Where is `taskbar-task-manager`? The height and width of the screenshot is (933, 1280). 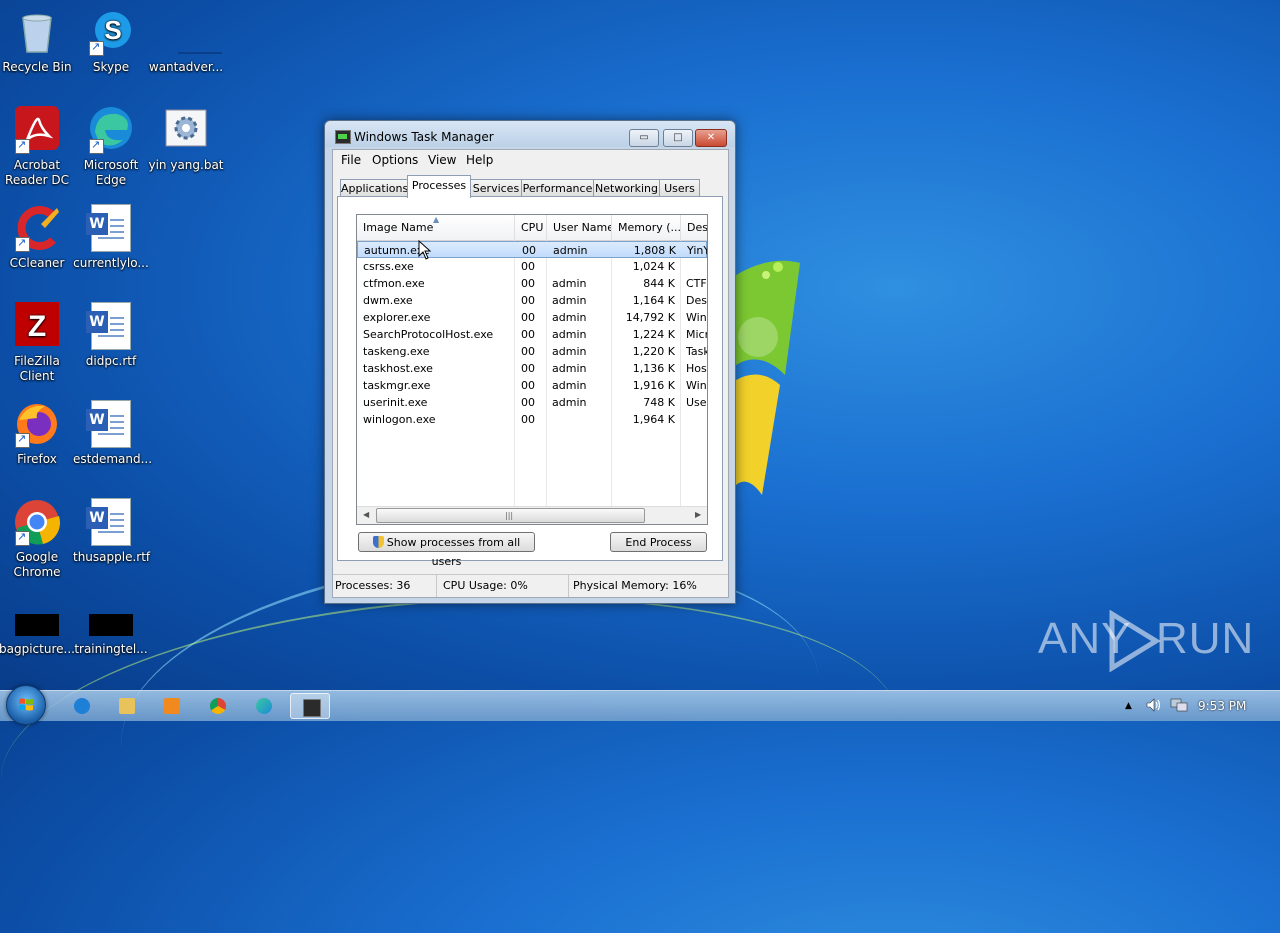
taskbar-task-manager is located at coordinates (310, 706).